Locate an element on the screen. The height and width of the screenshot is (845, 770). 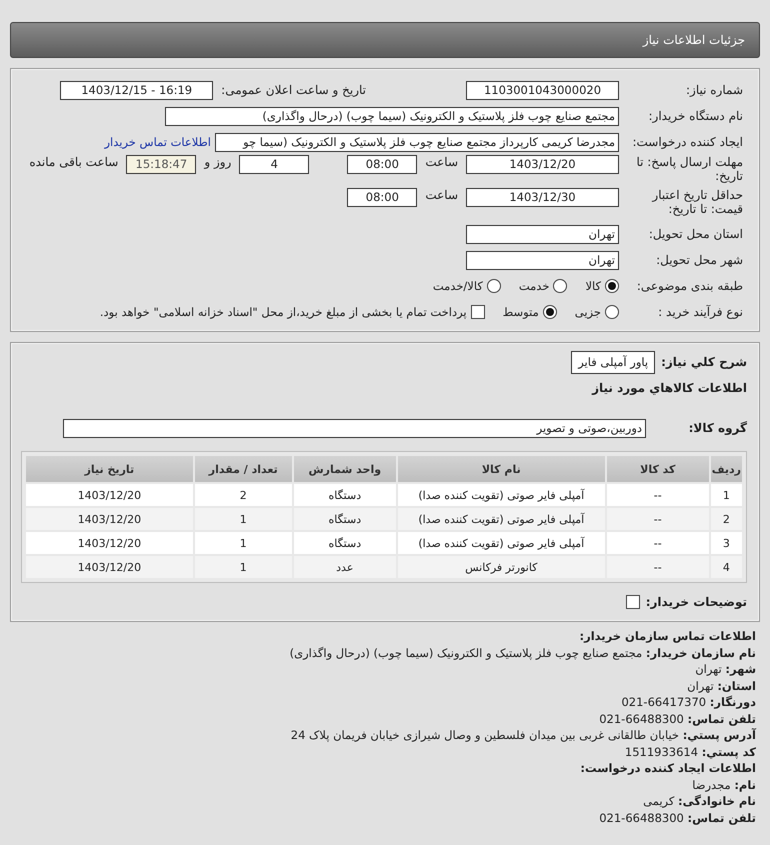
contact-line: آدرس پستي: خیابان طالقانی غربی بین میدان فلسطین و وصال شیرازی خیابان فریمان پلاک 24 is located at coordinates (523, 735).